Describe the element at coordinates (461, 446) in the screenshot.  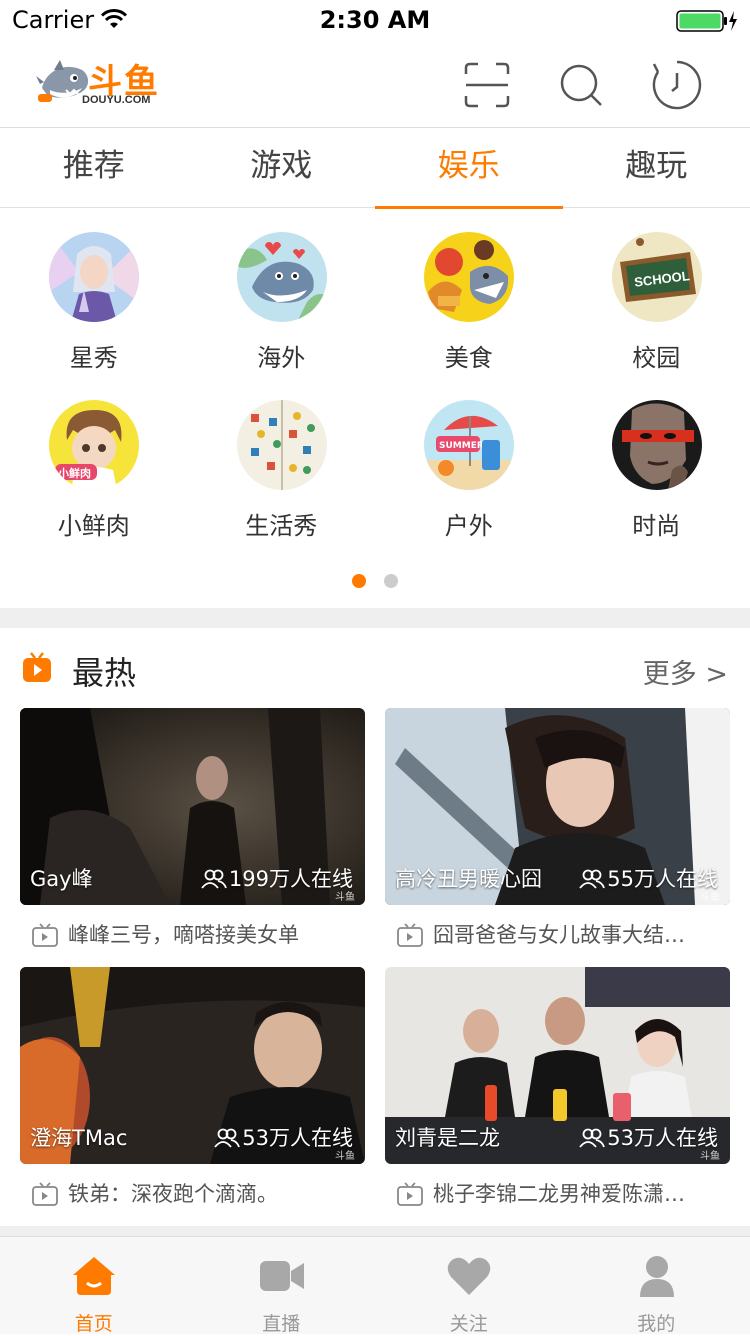
I see `summer-art-text: SUMMER` at that location.